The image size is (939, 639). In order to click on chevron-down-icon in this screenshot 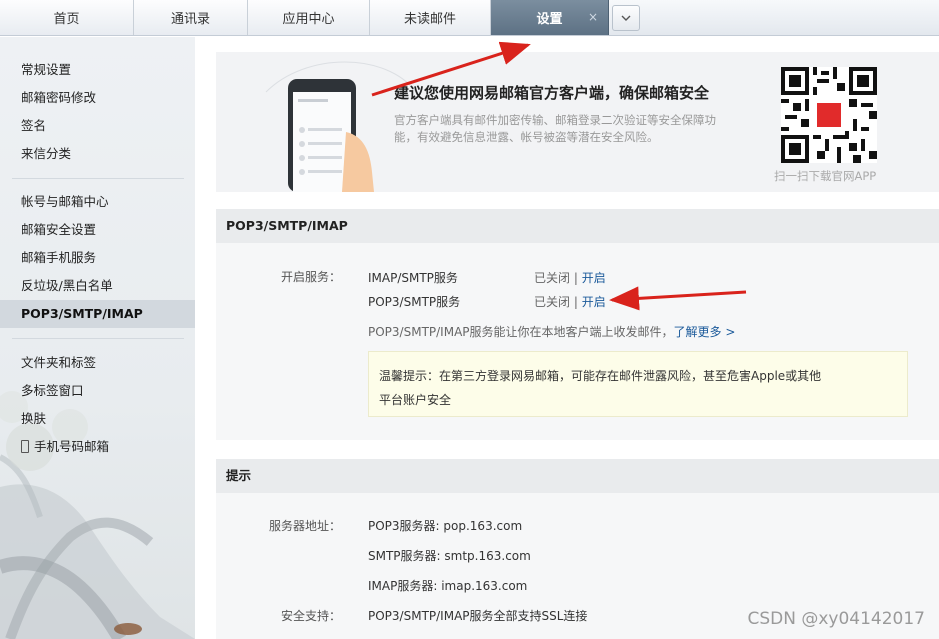, I will do `click(626, 18)`.